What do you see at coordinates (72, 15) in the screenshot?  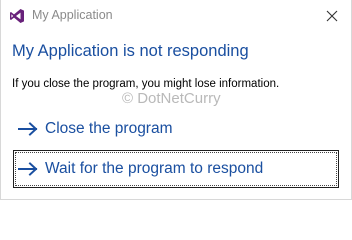 I see `window-title: My Application` at bounding box center [72, 15].